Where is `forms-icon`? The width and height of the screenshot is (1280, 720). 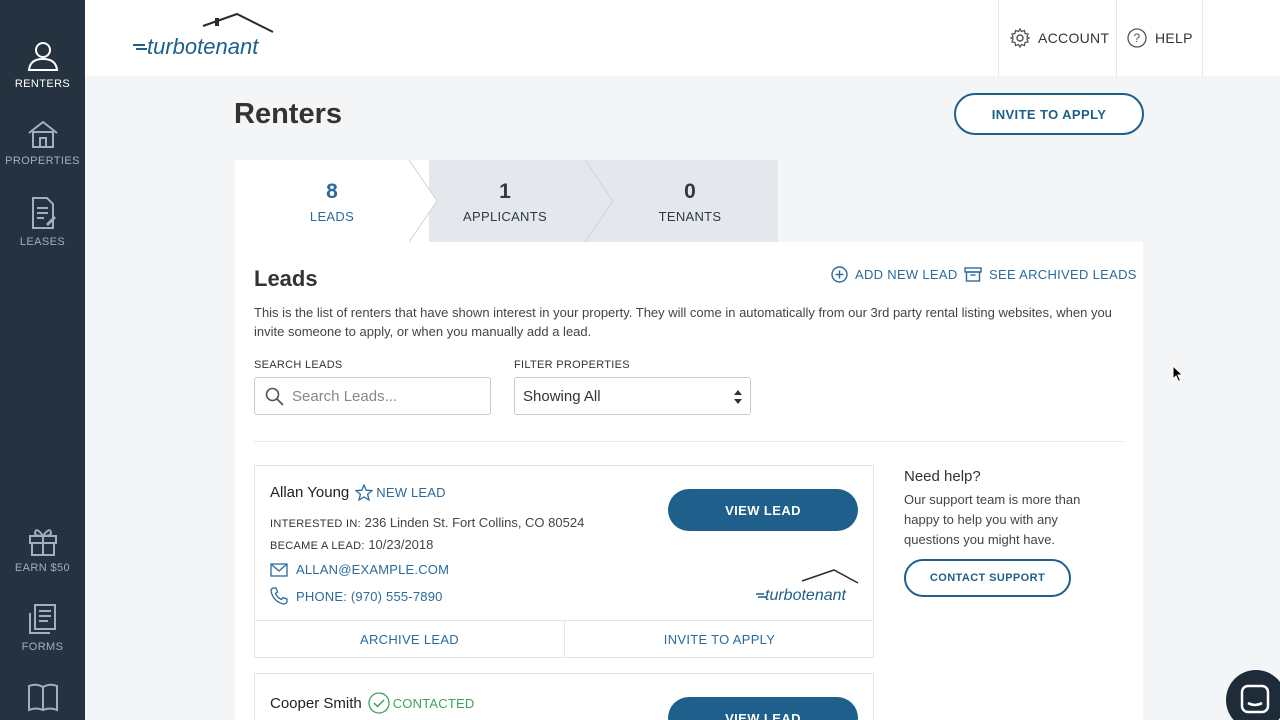
forms-icon is located at coordinates (42, 619).